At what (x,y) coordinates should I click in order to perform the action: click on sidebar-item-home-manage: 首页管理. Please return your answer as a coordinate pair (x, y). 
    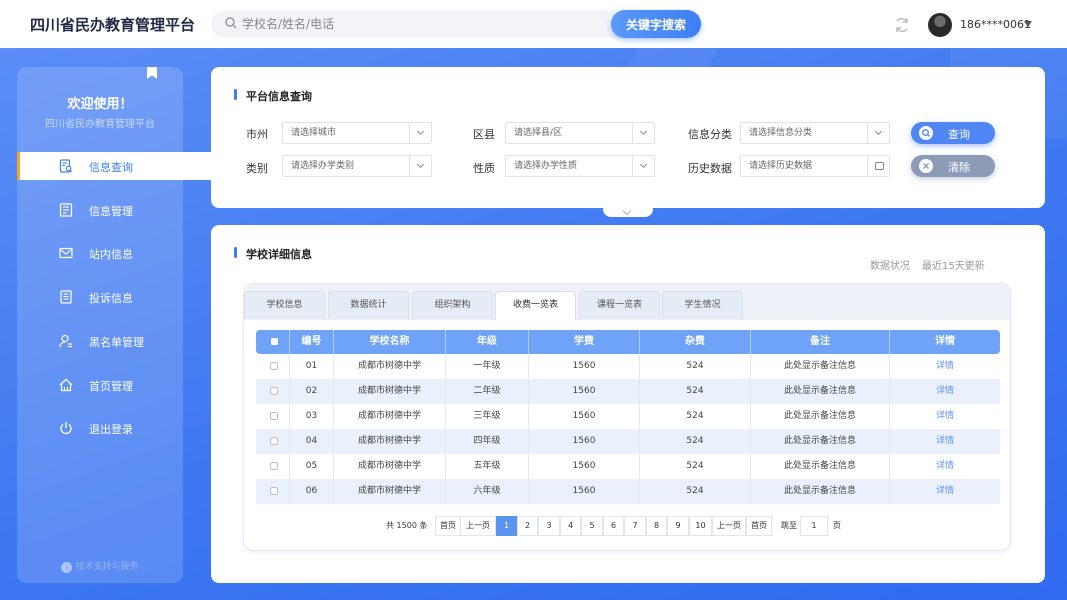
    Looking at the image, I should click on (114, 385).